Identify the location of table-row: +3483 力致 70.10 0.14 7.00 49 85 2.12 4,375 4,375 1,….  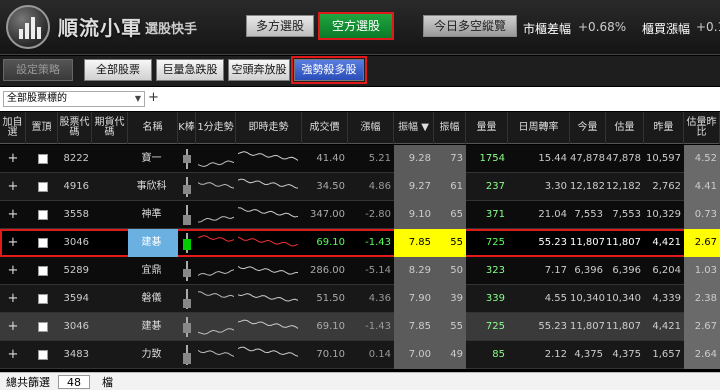
(360, 355).